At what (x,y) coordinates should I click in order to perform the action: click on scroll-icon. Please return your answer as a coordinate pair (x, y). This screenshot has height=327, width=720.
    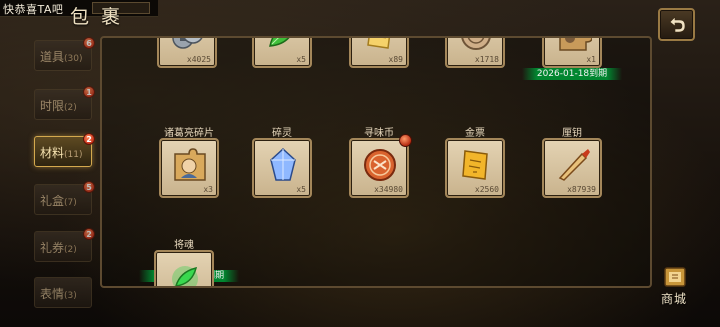
    Looking at the image, I should click on (379, 43).